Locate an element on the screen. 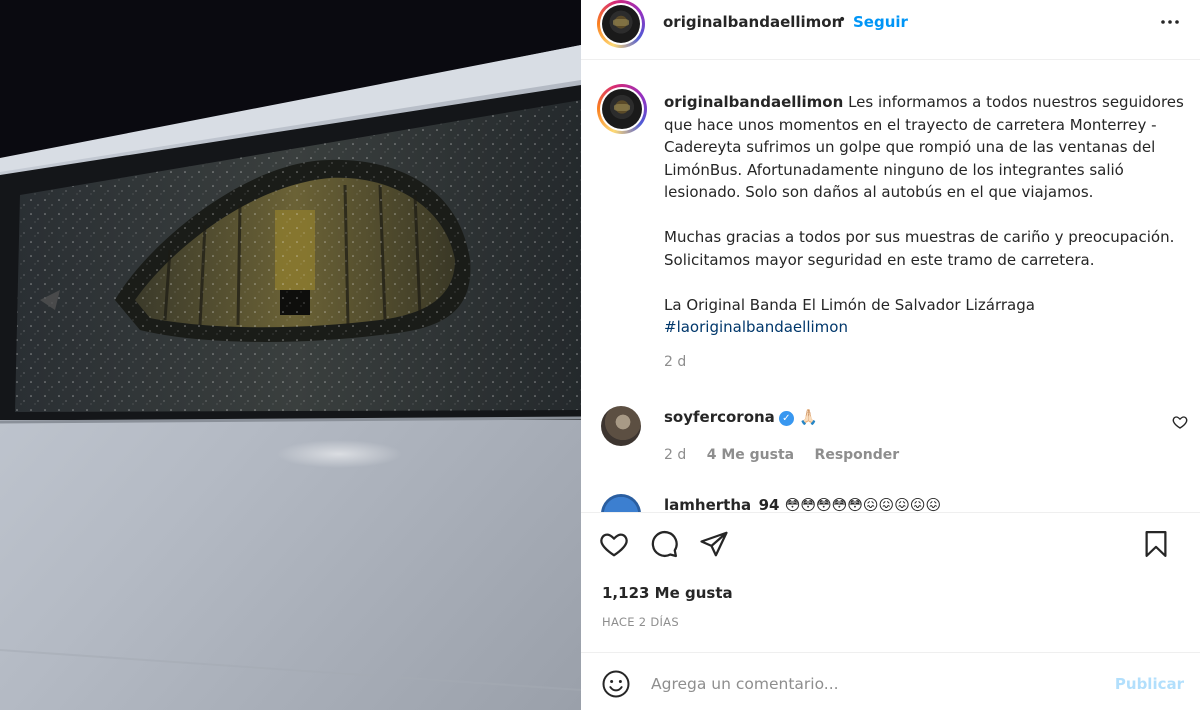 The image size is (1200, 710). post-header: originalbandaellimon • Seguir is located at coordinates (890, 30).